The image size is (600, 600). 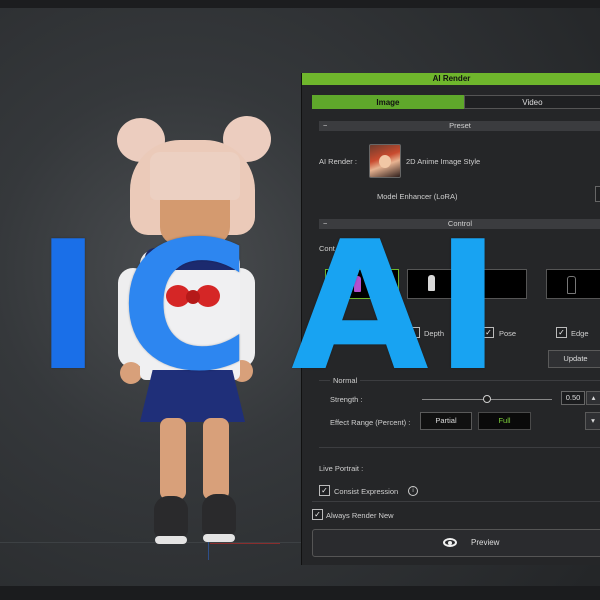 I want to click on edge-checkbox: ✓, so click(x=561, y=332).